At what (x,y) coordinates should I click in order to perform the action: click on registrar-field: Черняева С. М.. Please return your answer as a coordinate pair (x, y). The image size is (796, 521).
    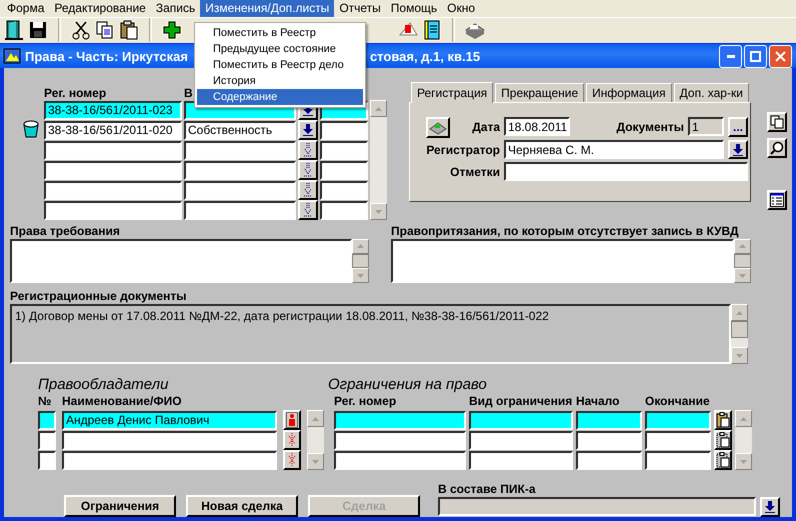
    Looking at the image, I should click on (614, 149).